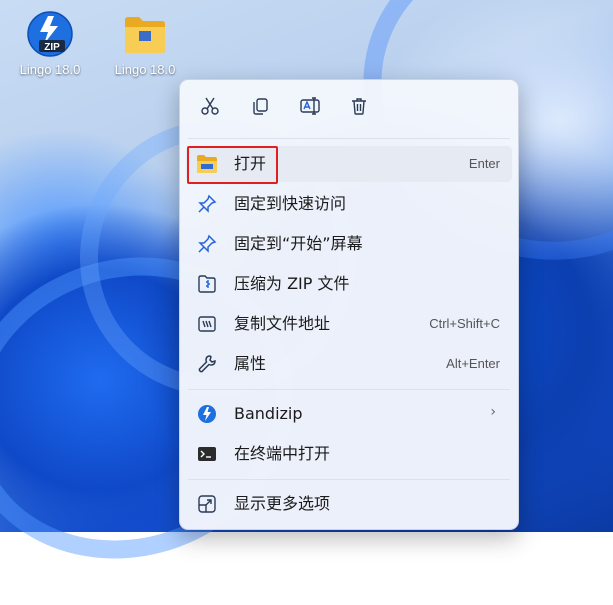  Describe the element at coordinates (349, 204) in the screenshot. I see `menu-item-pin-quick-access: 固定到快速访问` at that location.